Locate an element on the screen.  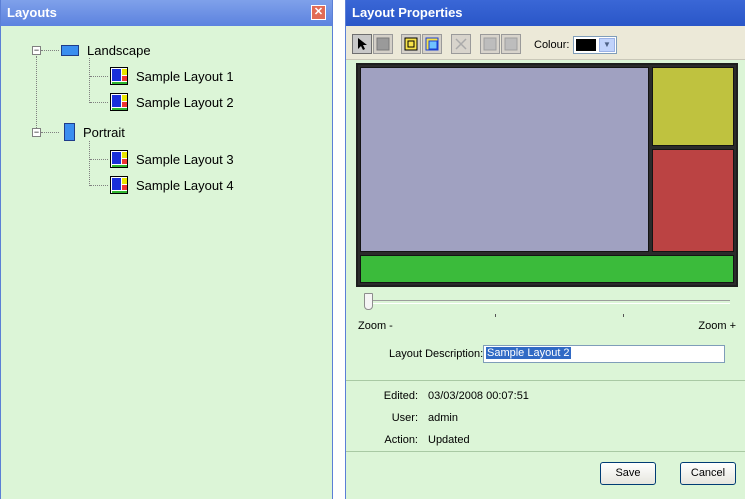
tree-item-sample-layout-1: Sample Layout 1 is located at coordinates (172, 76).